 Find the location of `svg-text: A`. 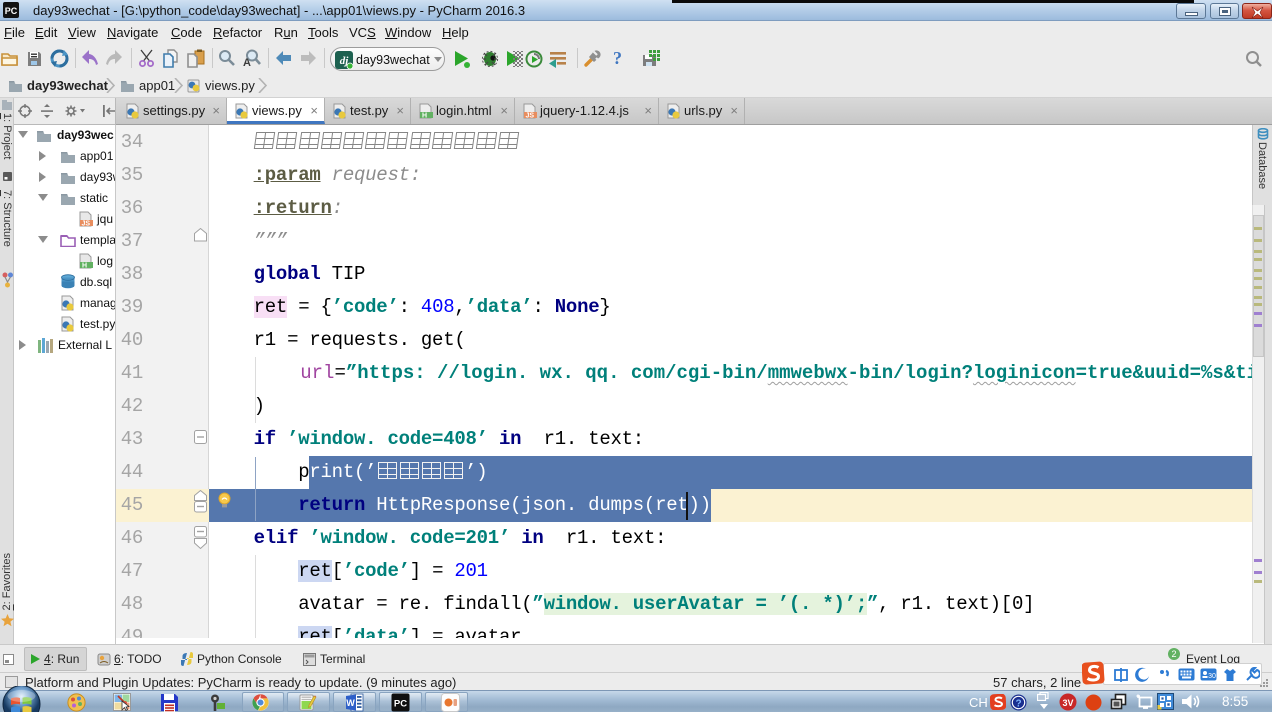

svg-text: A is located at coordinates (247, 62).